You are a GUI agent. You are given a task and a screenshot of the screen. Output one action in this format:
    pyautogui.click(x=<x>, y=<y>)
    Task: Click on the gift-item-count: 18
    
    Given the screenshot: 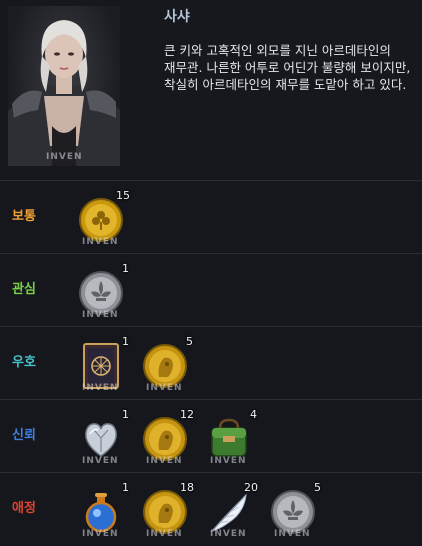 What is the action you would take?
    pyautogui.click(x=187, y=487)
    